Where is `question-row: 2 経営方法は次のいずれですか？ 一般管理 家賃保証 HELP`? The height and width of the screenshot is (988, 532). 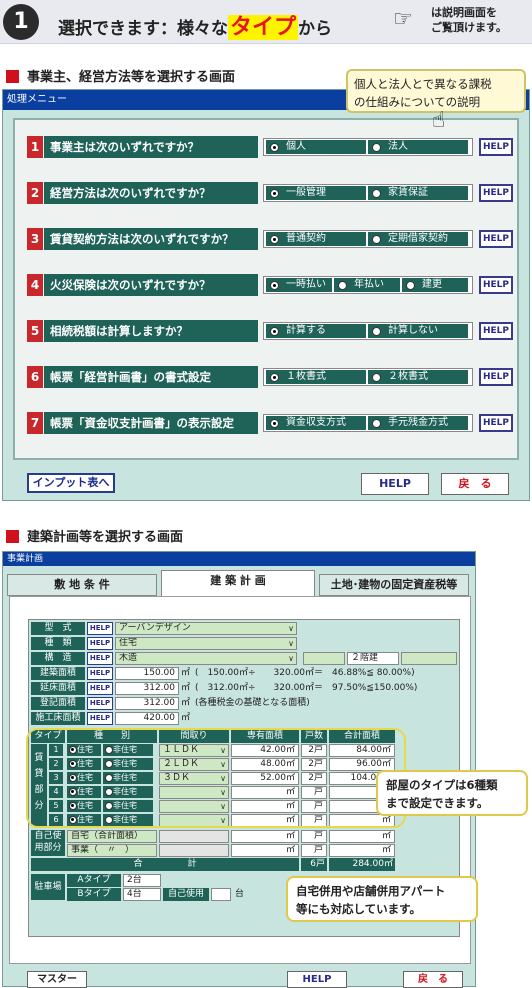 question-row: 2 経営方法は次のいずれですか？ 一般管理 家賃保証 HELP is located at coordinates (271, 193).